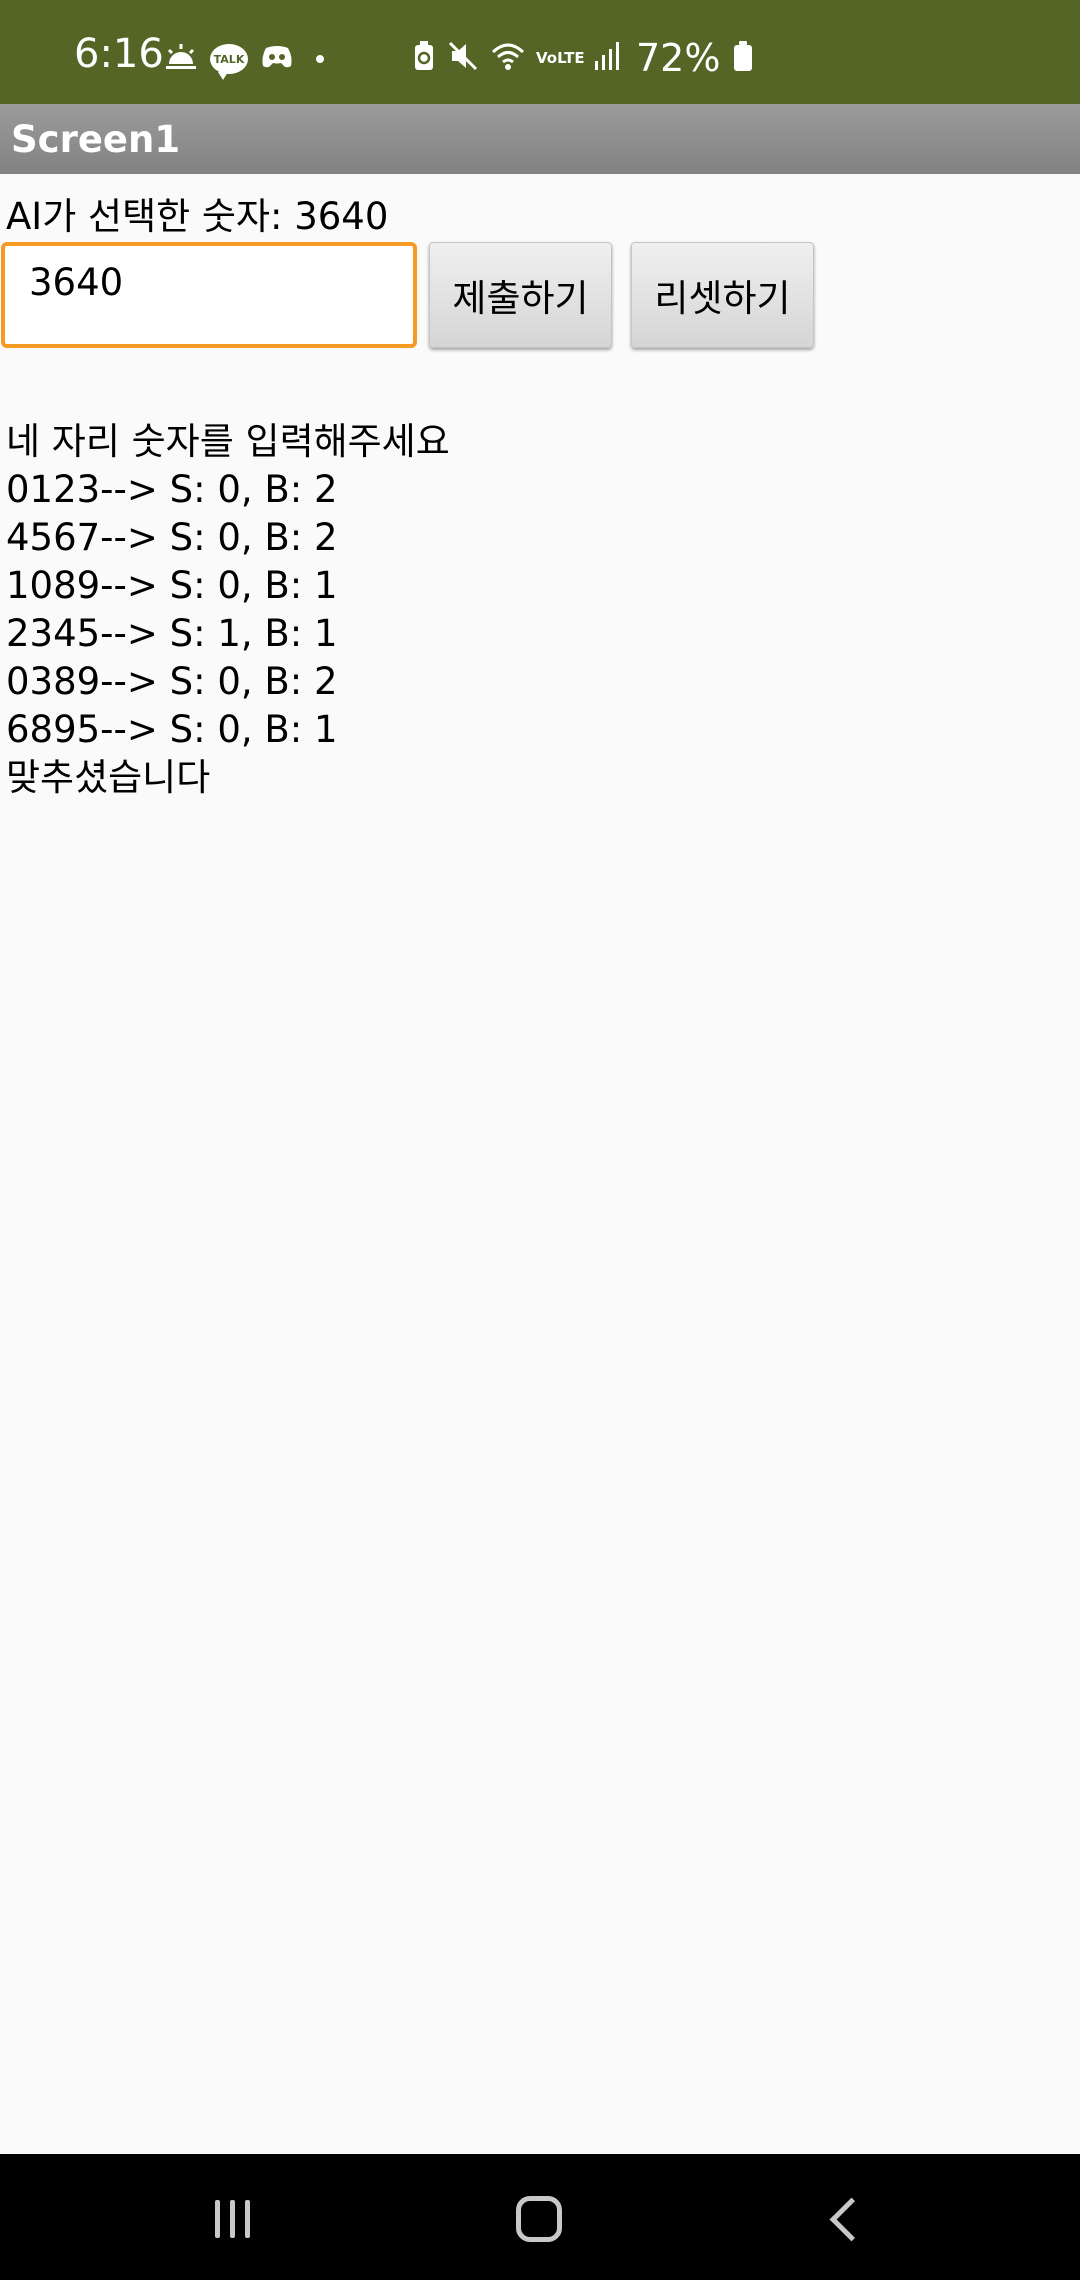  I want to click on discord-icon, so click(277, 59).